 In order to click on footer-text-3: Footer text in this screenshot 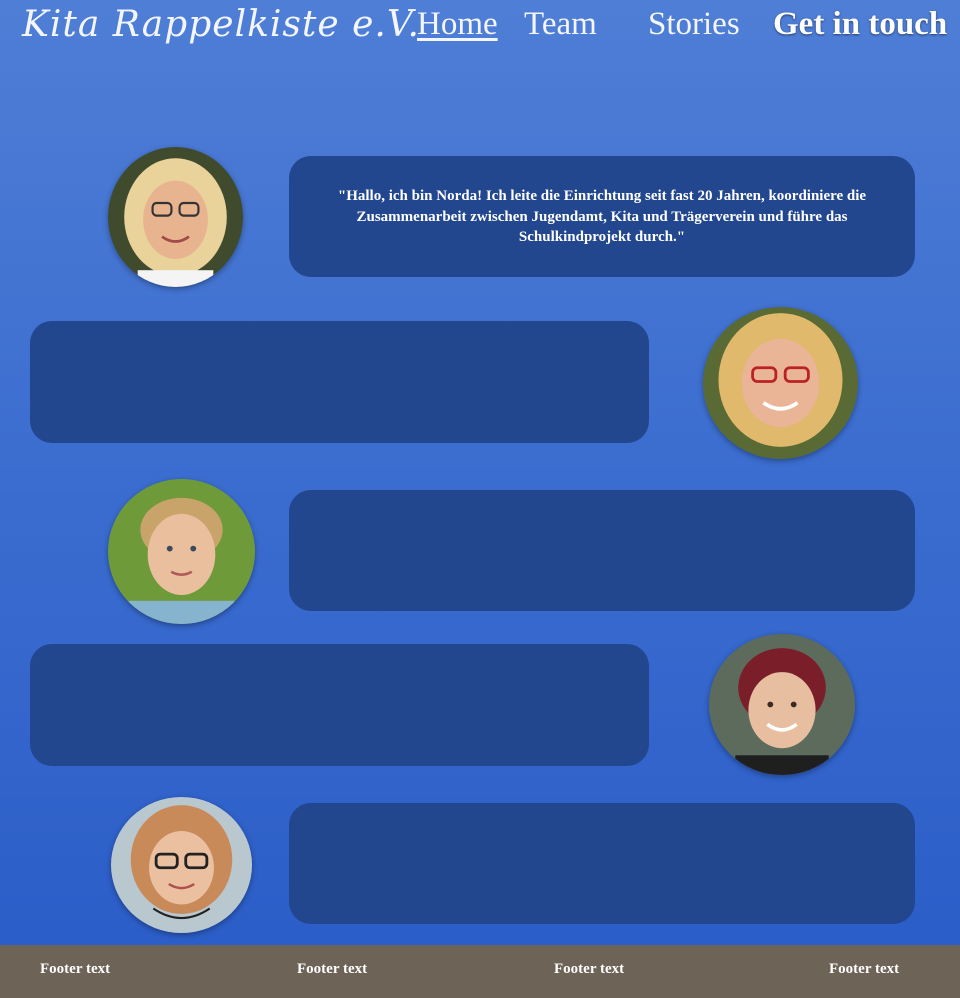, I will do `click(589, 969)`.